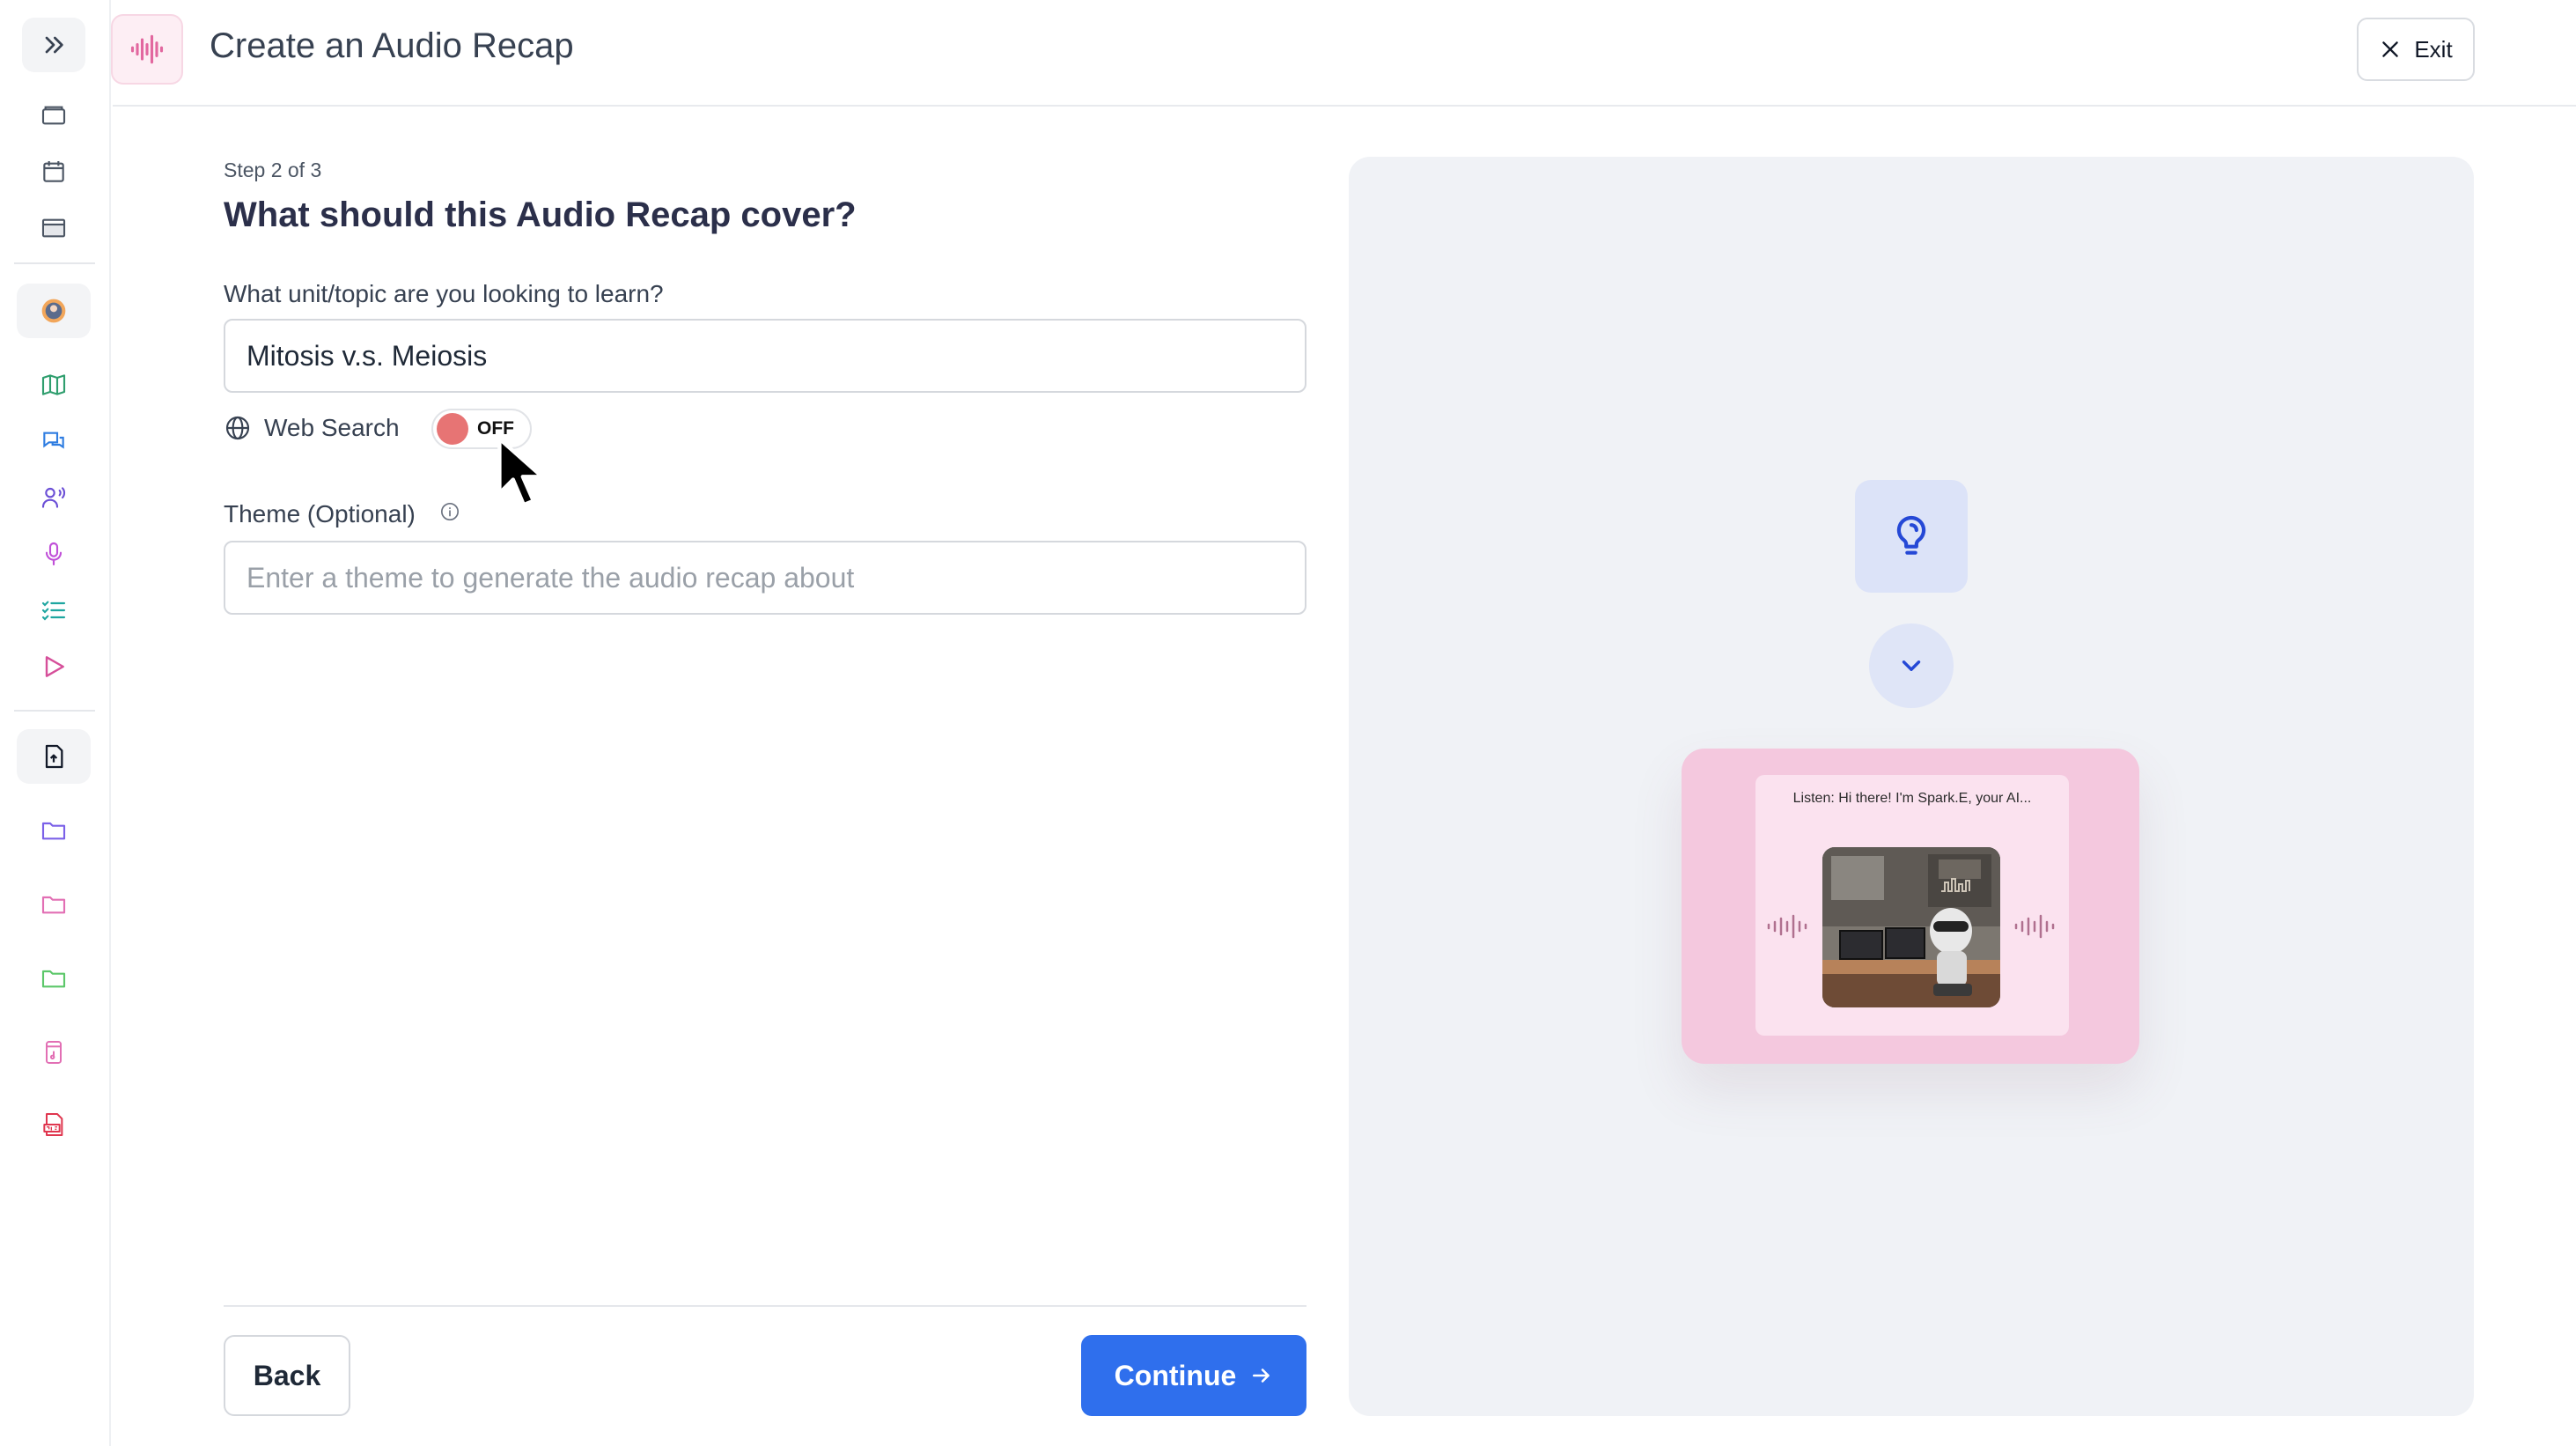 The width and height of the screenshot is (2576, 1446). Describe the element at coordinates (1787, 926) in the screenshot. I see `waveform-left-icon` at that location.